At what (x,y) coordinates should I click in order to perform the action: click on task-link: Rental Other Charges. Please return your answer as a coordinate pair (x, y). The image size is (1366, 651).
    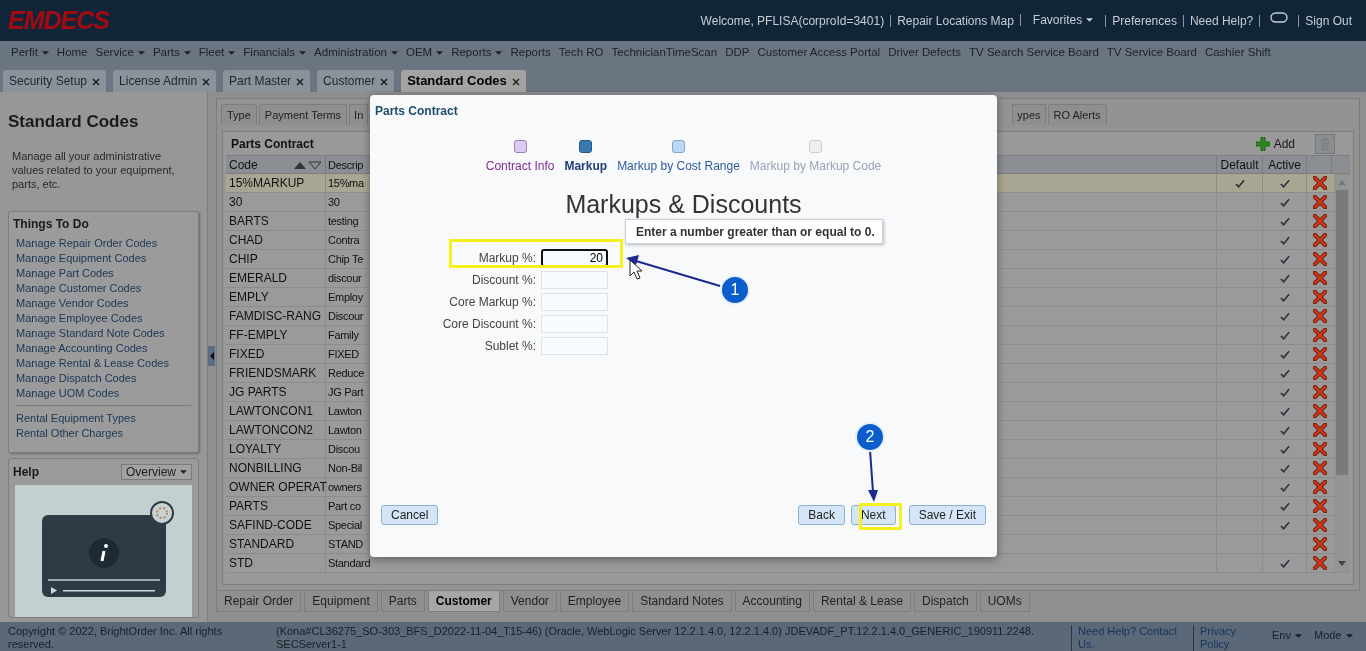
    Looking at the image, I should click on (69, 433).